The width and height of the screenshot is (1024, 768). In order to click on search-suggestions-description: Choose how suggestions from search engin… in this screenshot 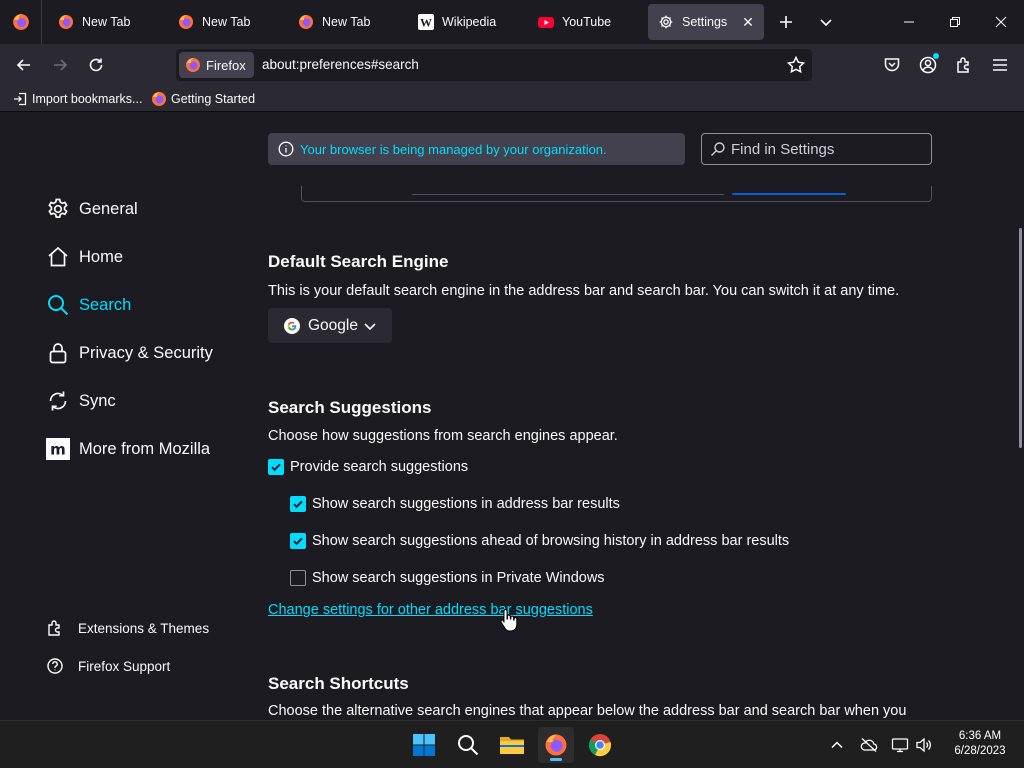, I will do `click(443, 436)`.